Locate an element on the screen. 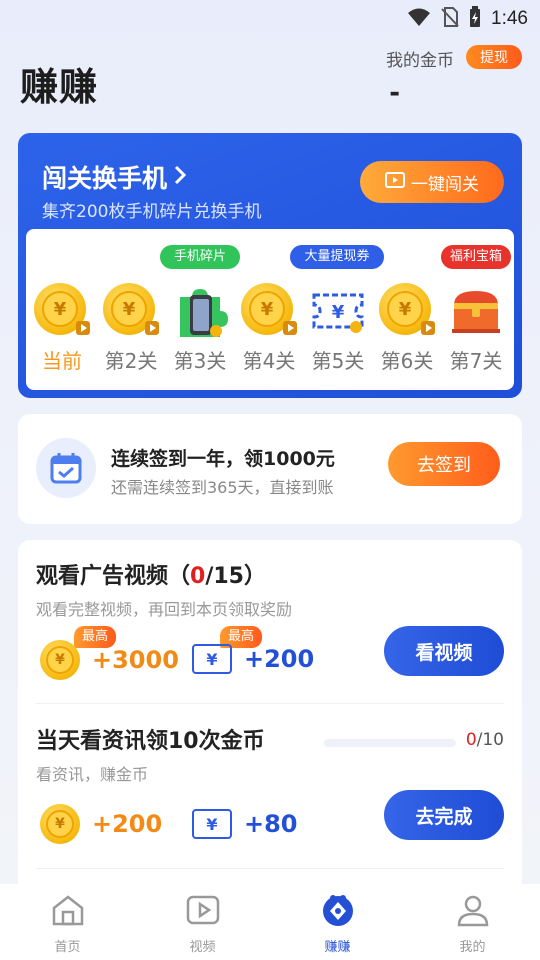  signin-card: 连续签到一年，领1000元 还需连续签到365天，直接到账 去签到 is located at coordinates (270, 469).